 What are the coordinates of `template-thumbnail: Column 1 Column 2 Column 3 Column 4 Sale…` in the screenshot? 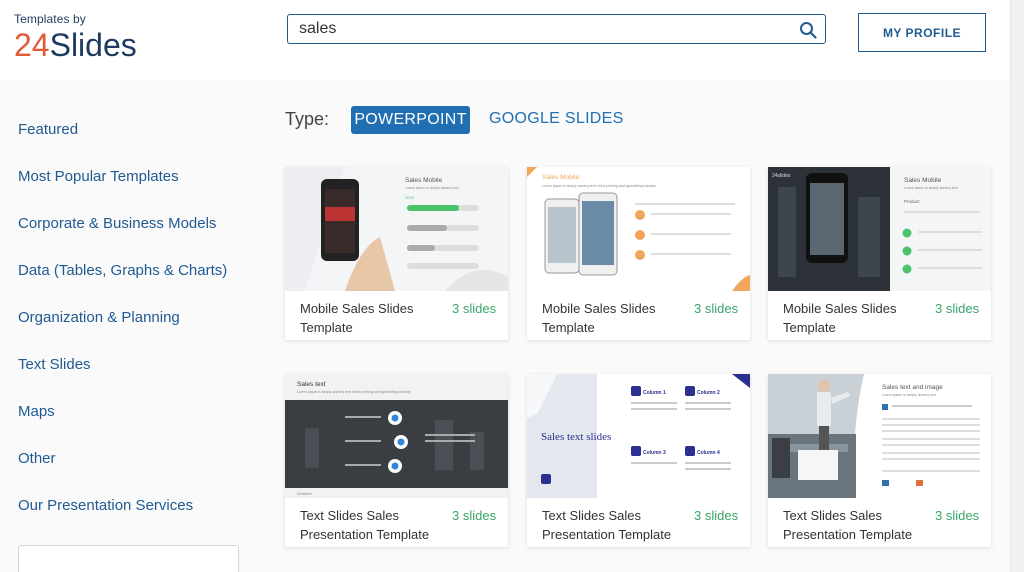 It's located at (638, 436).